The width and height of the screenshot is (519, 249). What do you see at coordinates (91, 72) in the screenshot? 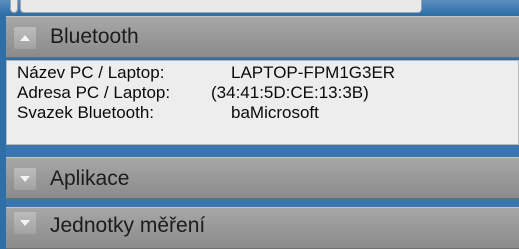
I see `info-key: Název PC / Laptop:` at bounding box center [91, 72].